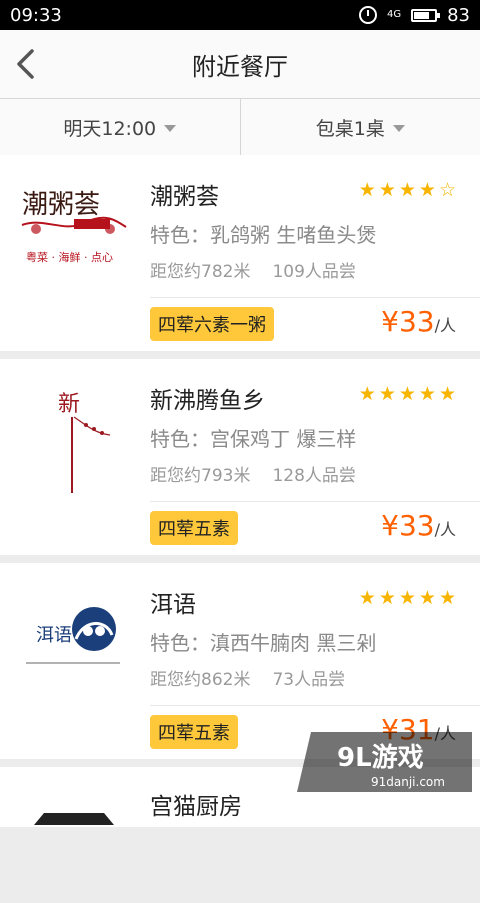 The image size is (480, 903). I want to click on status-icons: 4G 83, so click(414, 15).